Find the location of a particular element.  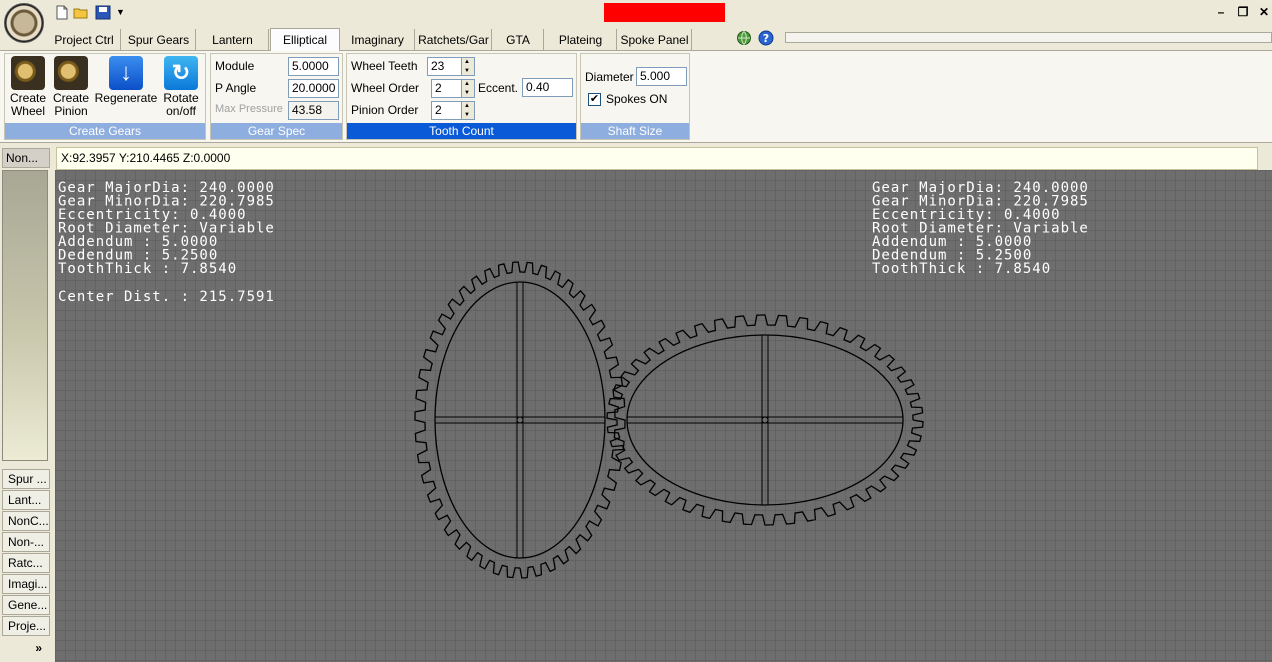

diameter-label: Diameter is located at coordinates (609, 77).